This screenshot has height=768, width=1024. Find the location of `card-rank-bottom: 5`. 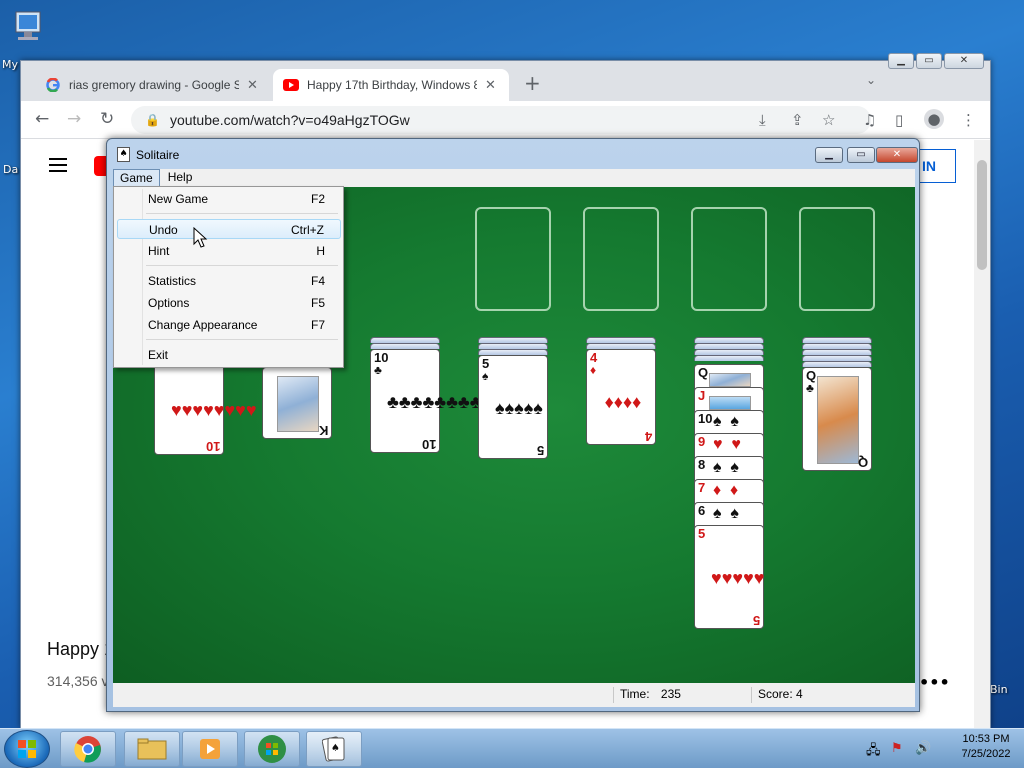

card-rank-bottom: 5 is located at coordinates (540, 450).